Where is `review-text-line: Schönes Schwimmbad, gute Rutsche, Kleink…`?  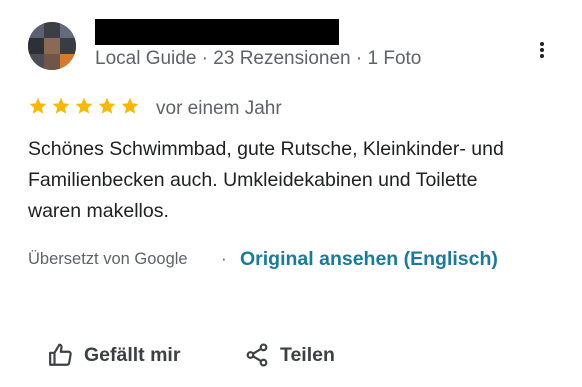 review-text-line: Schönes Schwimmbad, gute Rutsche, Kleink… is located at coordinates (266, 149).